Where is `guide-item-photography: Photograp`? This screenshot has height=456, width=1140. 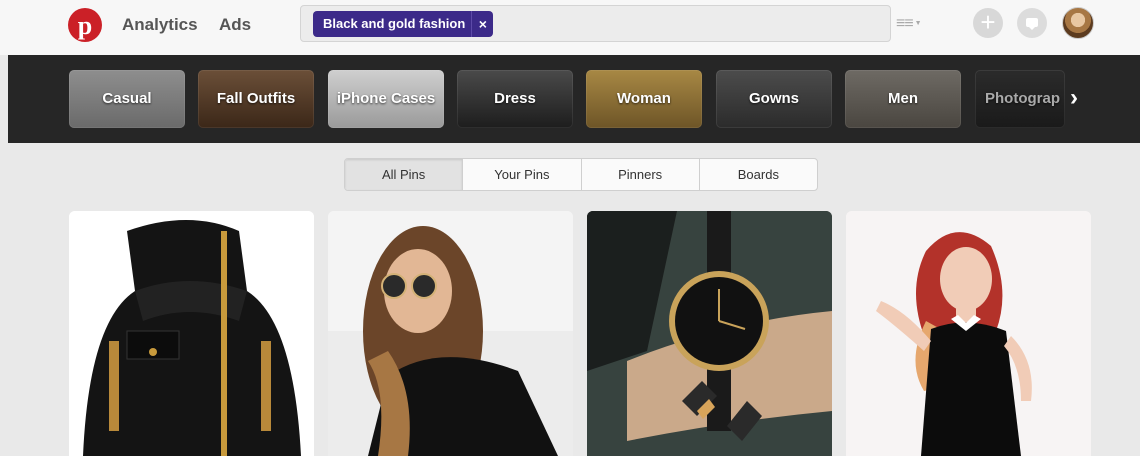
guide-item-photography: Photograp is located at coordinates (1020, 99).